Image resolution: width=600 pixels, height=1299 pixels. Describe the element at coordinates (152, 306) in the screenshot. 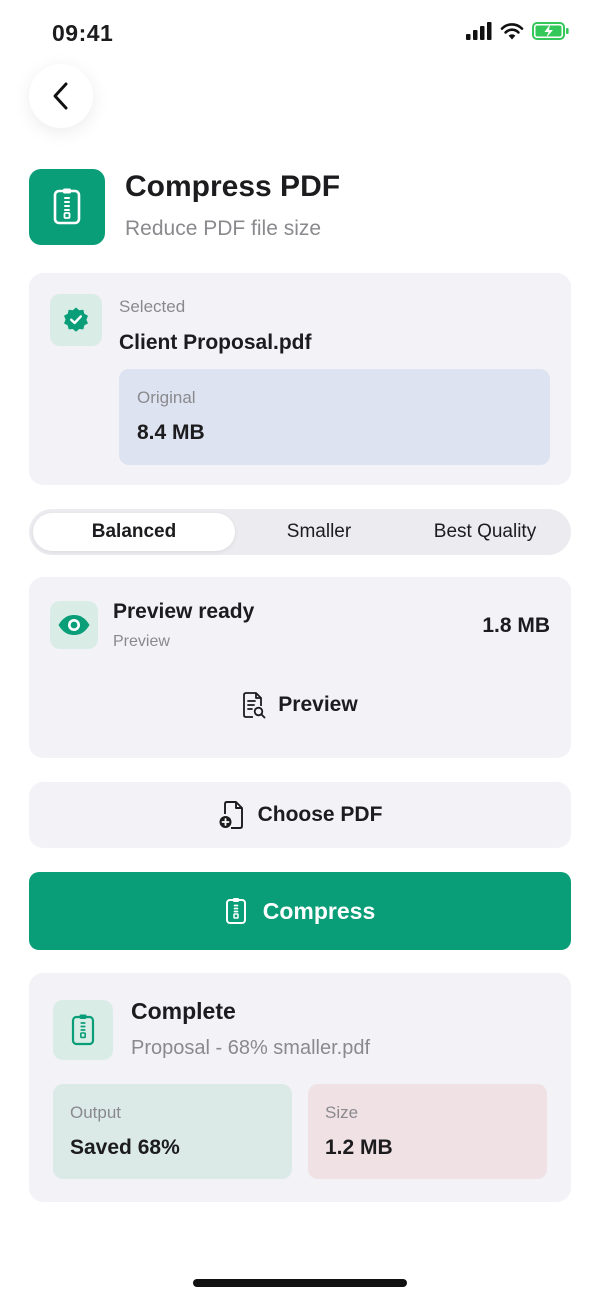

I see `selected-label: Selected` at that location.